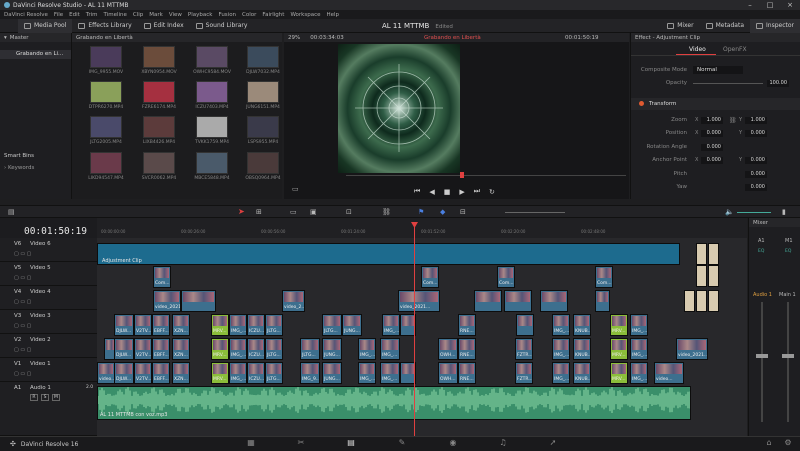 The width and height of the screenshot is (800, 451). I want to click on cut-page-icon: ✂, so click(301, 443).